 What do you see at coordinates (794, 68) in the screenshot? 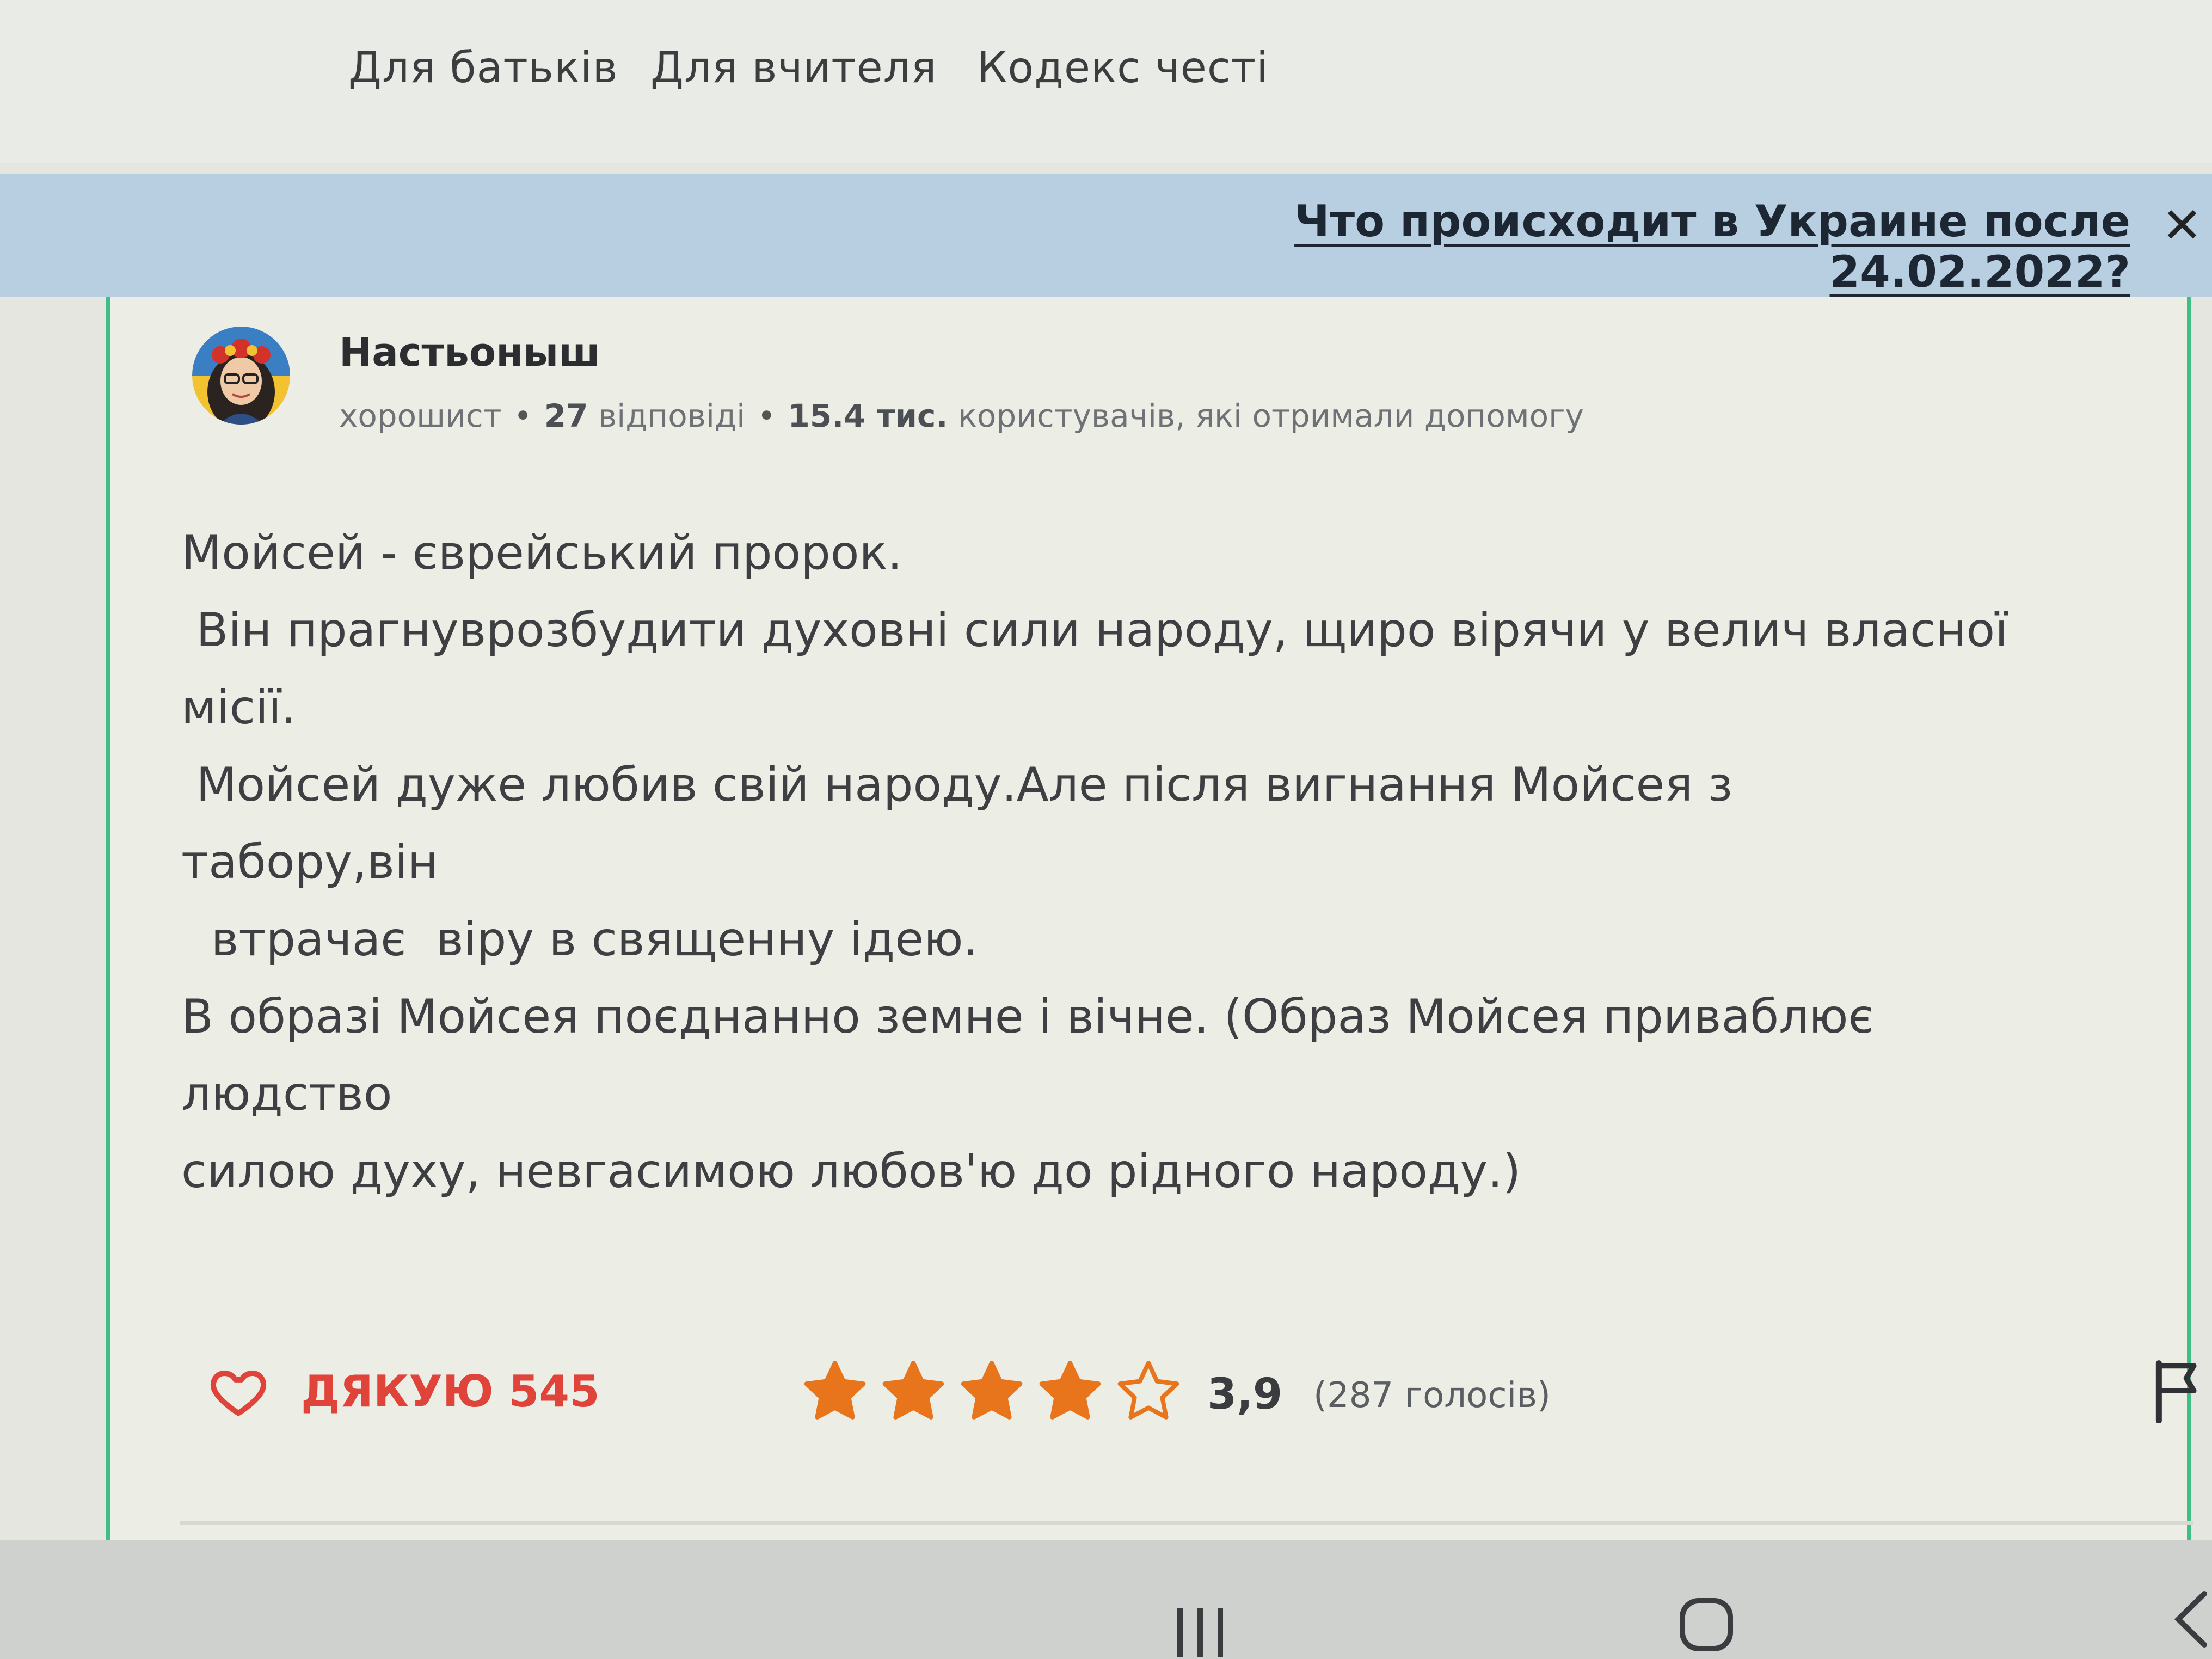
I see `nav-link-teachers: Для вчителя` at bounding box center [794, 68].